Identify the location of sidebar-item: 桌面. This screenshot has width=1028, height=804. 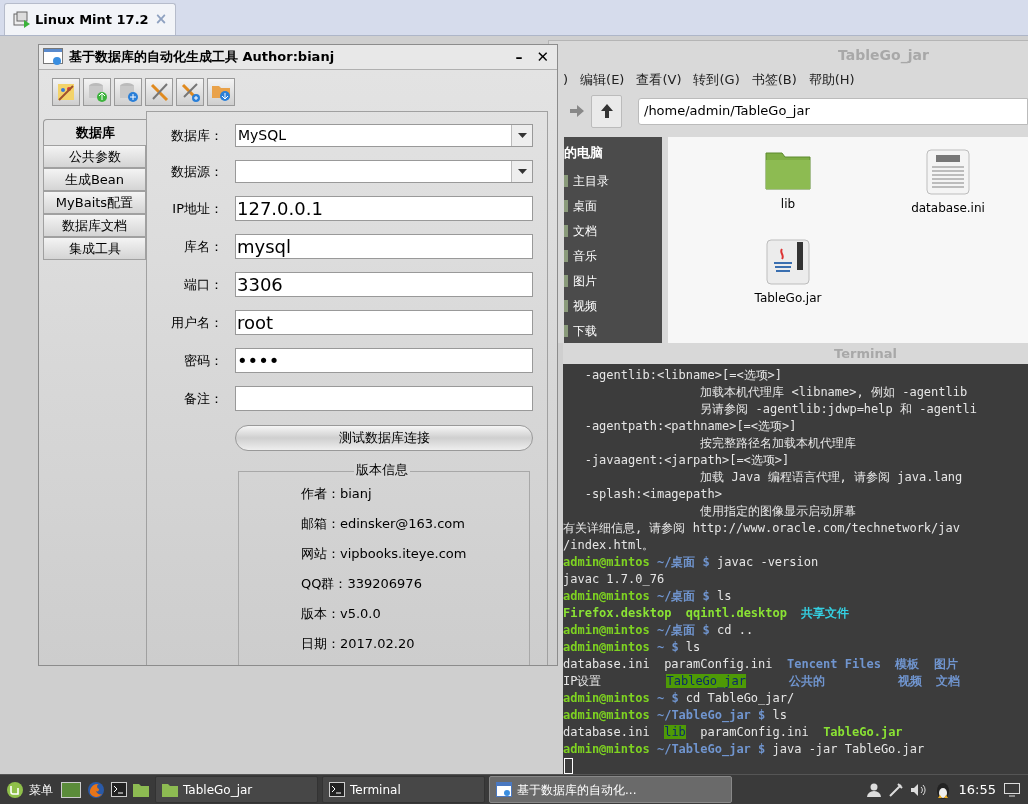
(613, 205).